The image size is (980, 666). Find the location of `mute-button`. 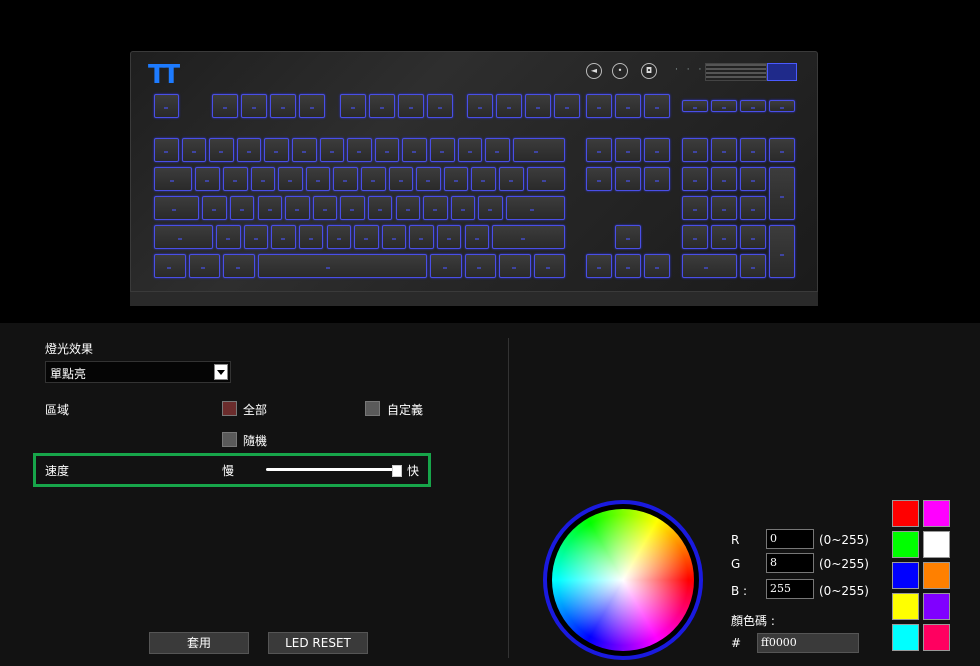

mute-button is located at coordinates (782, 72).